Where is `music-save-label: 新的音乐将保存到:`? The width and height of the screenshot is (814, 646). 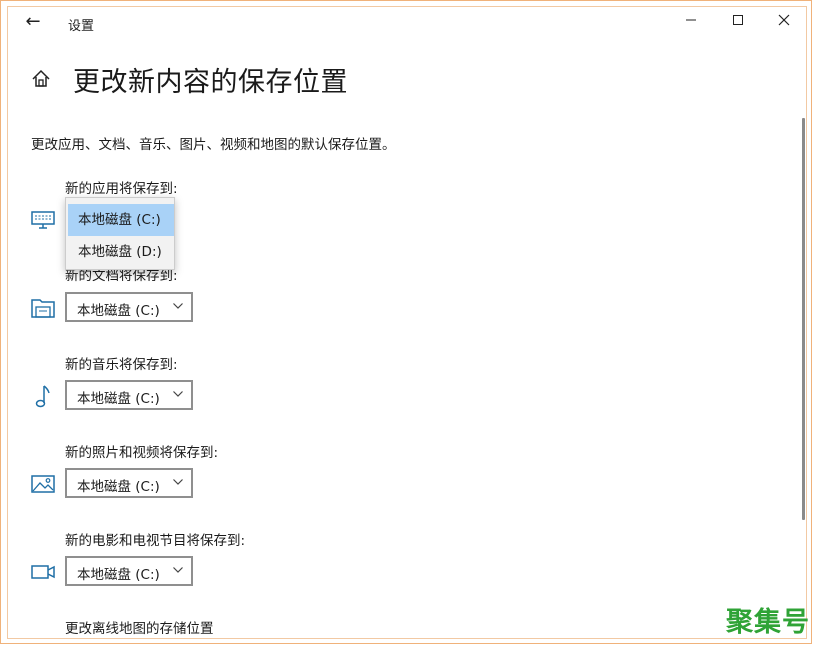
music-save-label: 新的音乐将保存到: is located at coordinates (121, 365).